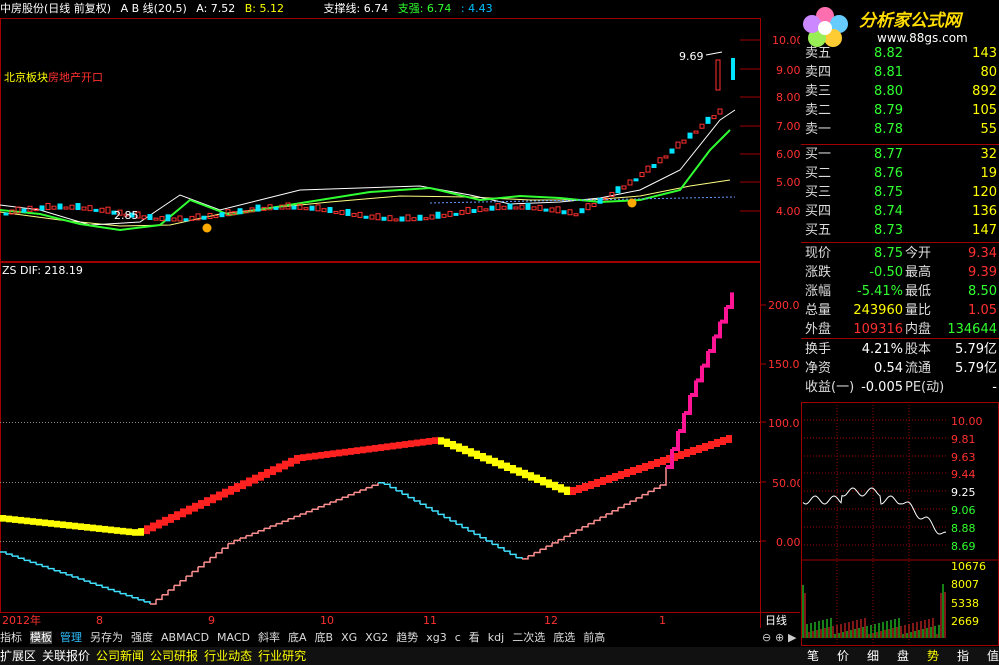 This screenshot has width=999, height=665. Describe the element at coordinates (788, 182) in the screenshot. I see `price-tick: 5.00` at that location.